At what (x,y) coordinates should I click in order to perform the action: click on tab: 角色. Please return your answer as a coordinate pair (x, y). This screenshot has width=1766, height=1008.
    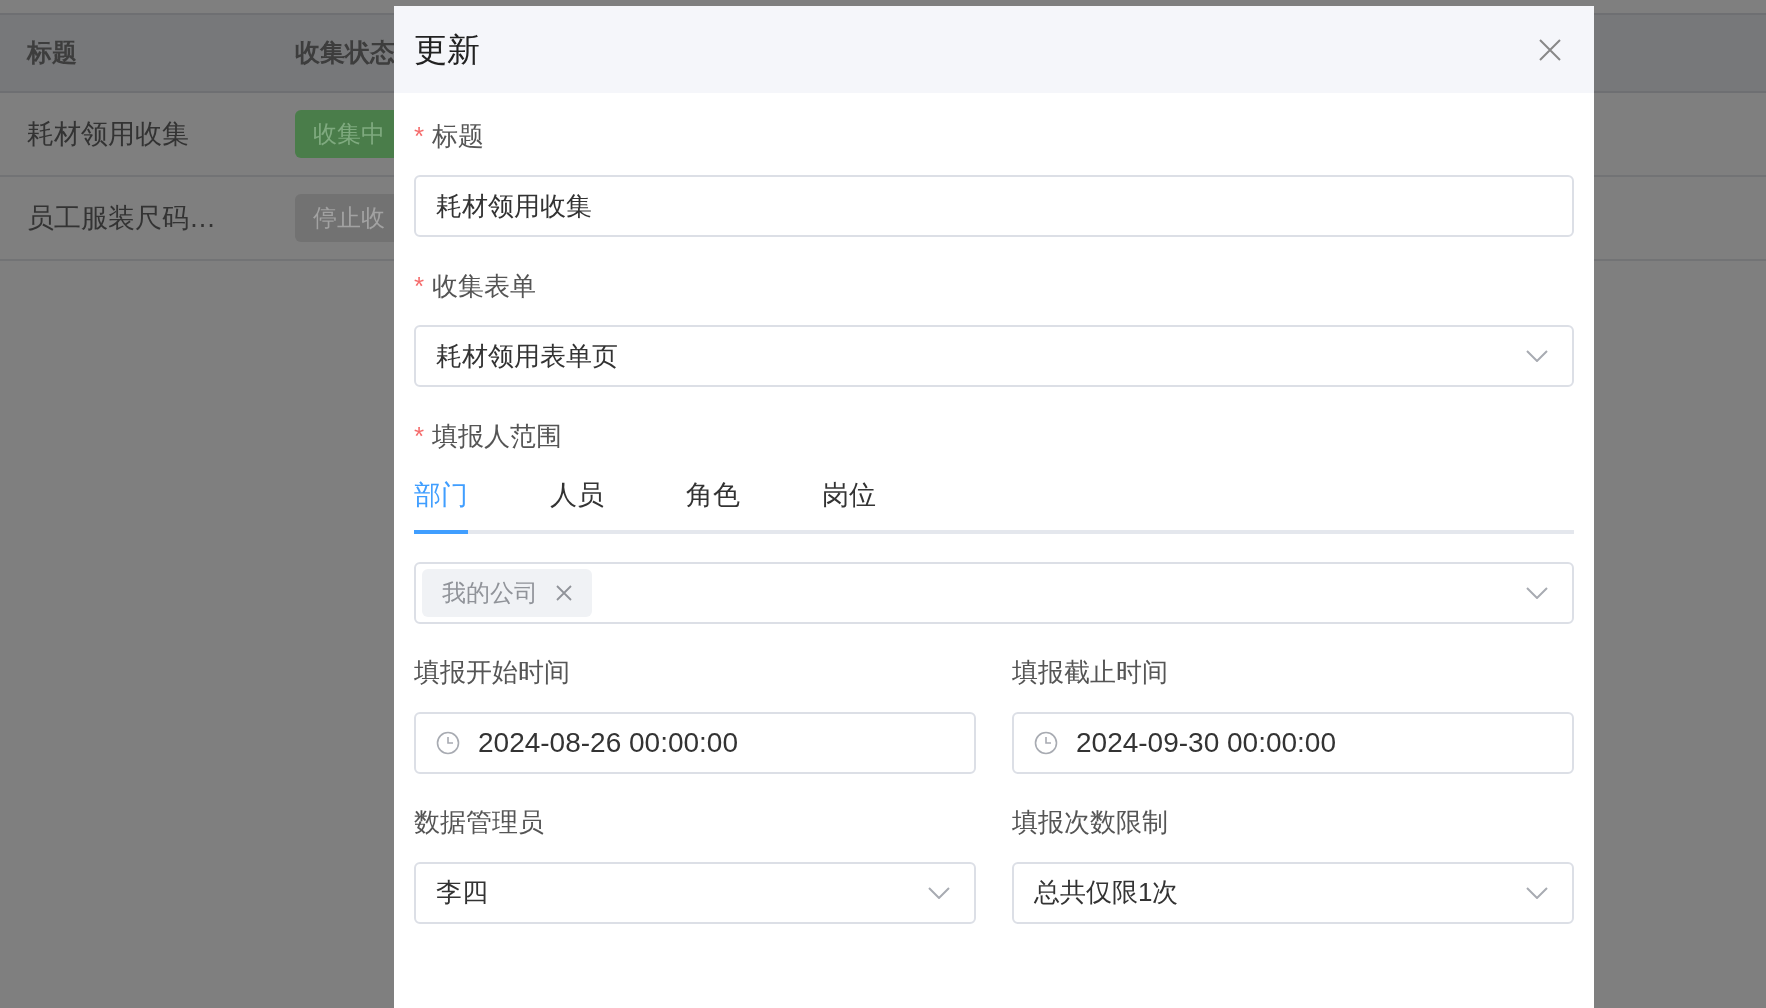
    Looking at the image, I should click on (713, 504).